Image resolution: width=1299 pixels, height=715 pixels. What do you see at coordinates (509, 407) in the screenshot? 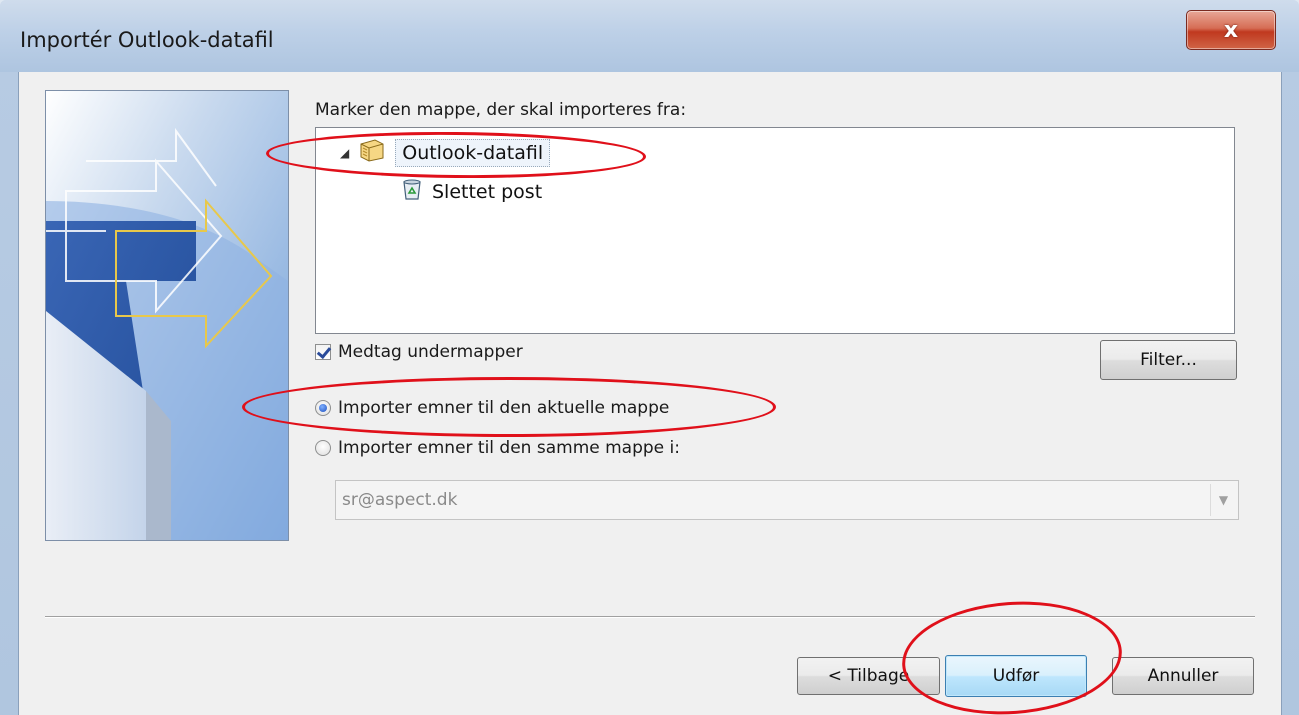
I see `annotation-ellipse-radio` at bounding box center [509, 407].